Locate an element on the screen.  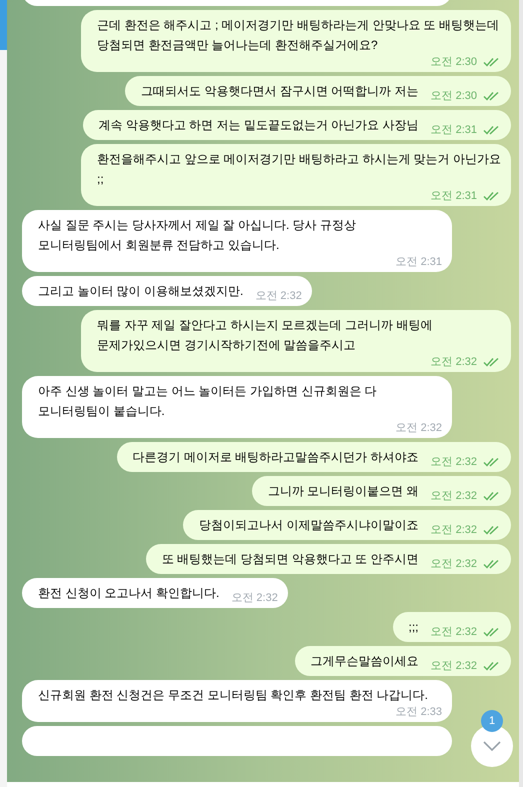
message-text: 아주 신생 놀이터 말고는 어느 놀이터든 가입하면 신규회원은 다 모니터링팀이 붙습니다. is located at coordinates (208, 401).